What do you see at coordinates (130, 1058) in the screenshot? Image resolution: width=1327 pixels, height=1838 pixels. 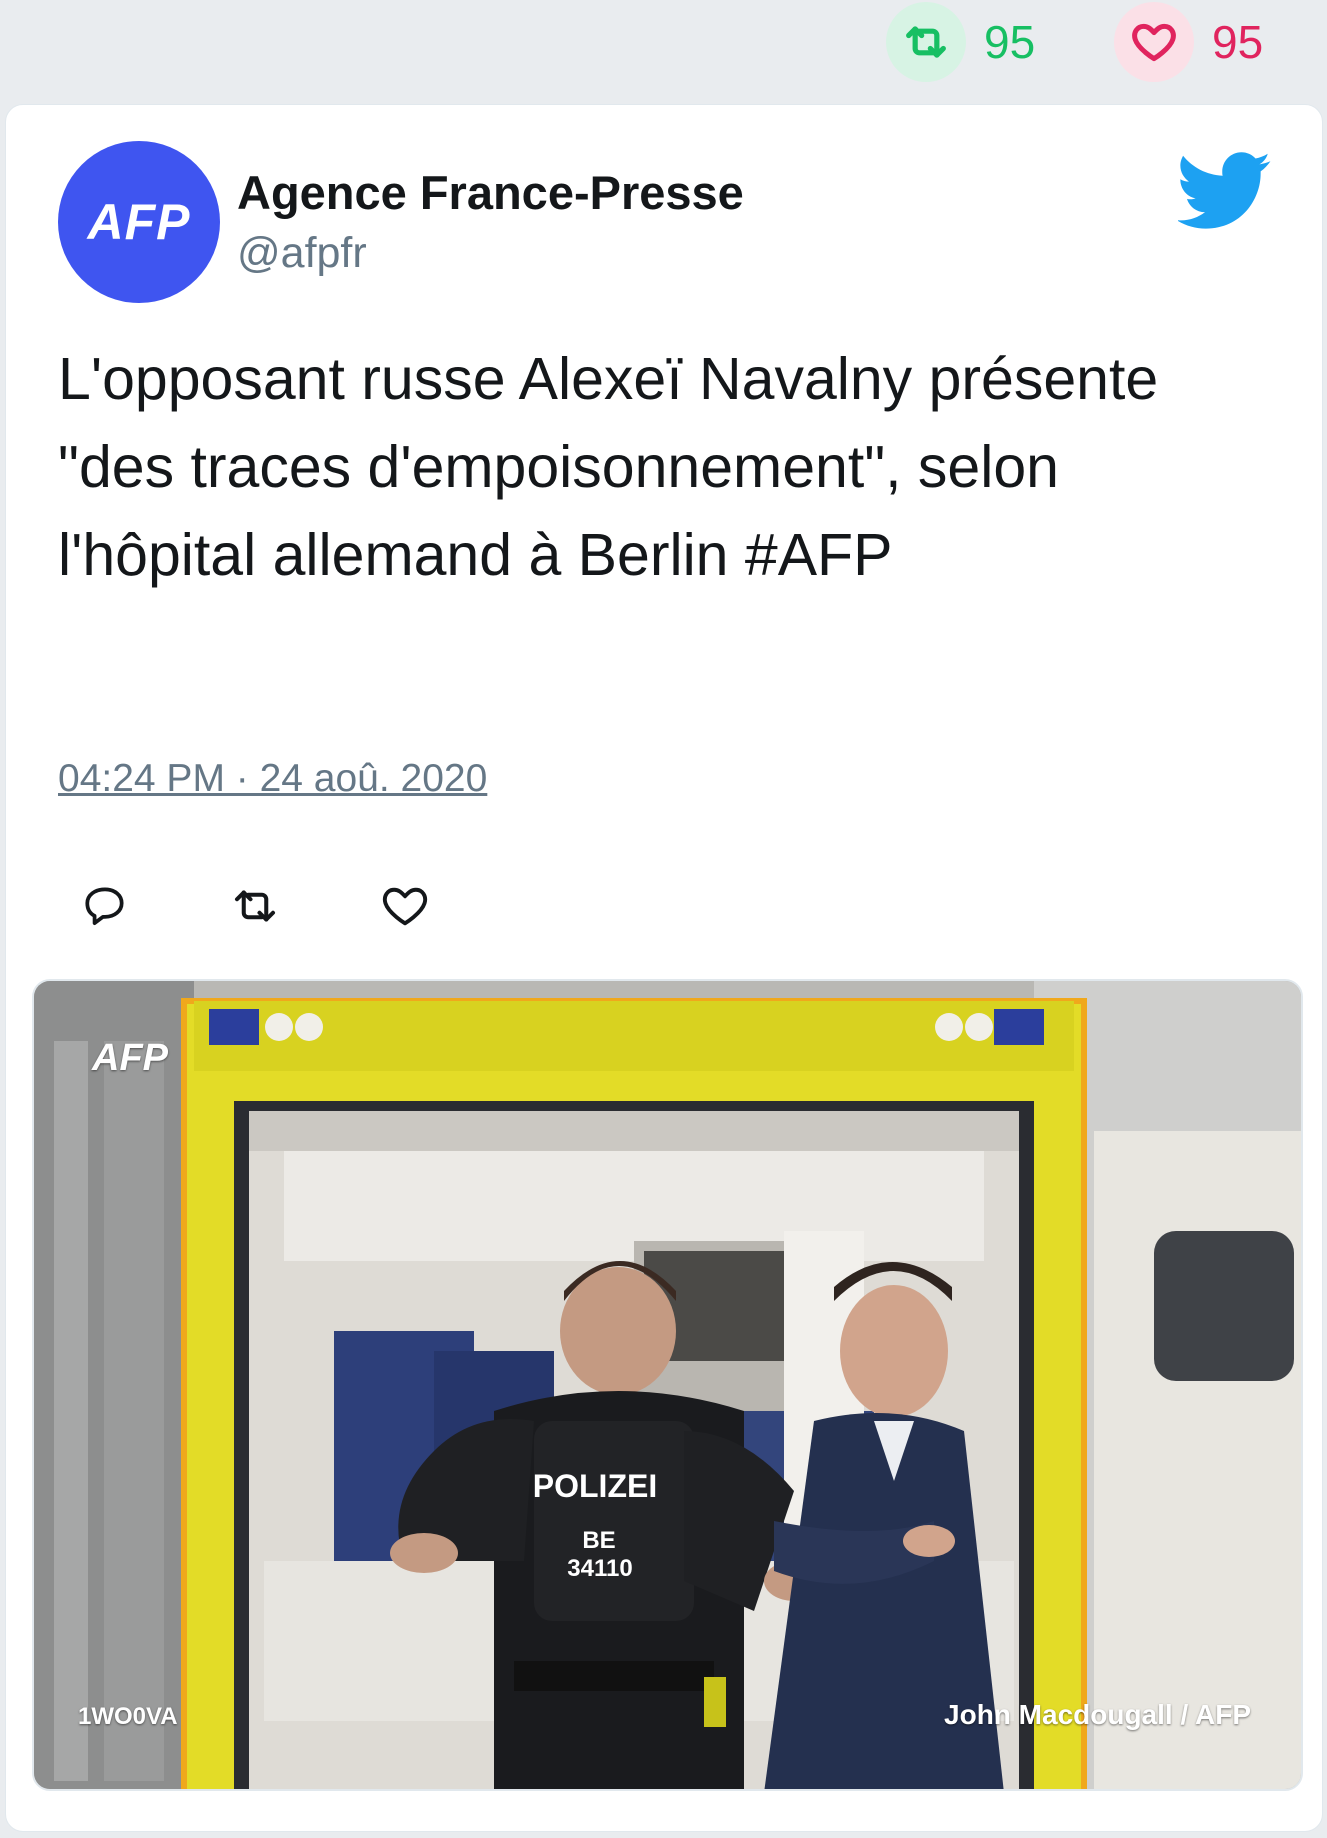 I see `media-watermark-logo: AFP` at bounding box center [130, 1058].